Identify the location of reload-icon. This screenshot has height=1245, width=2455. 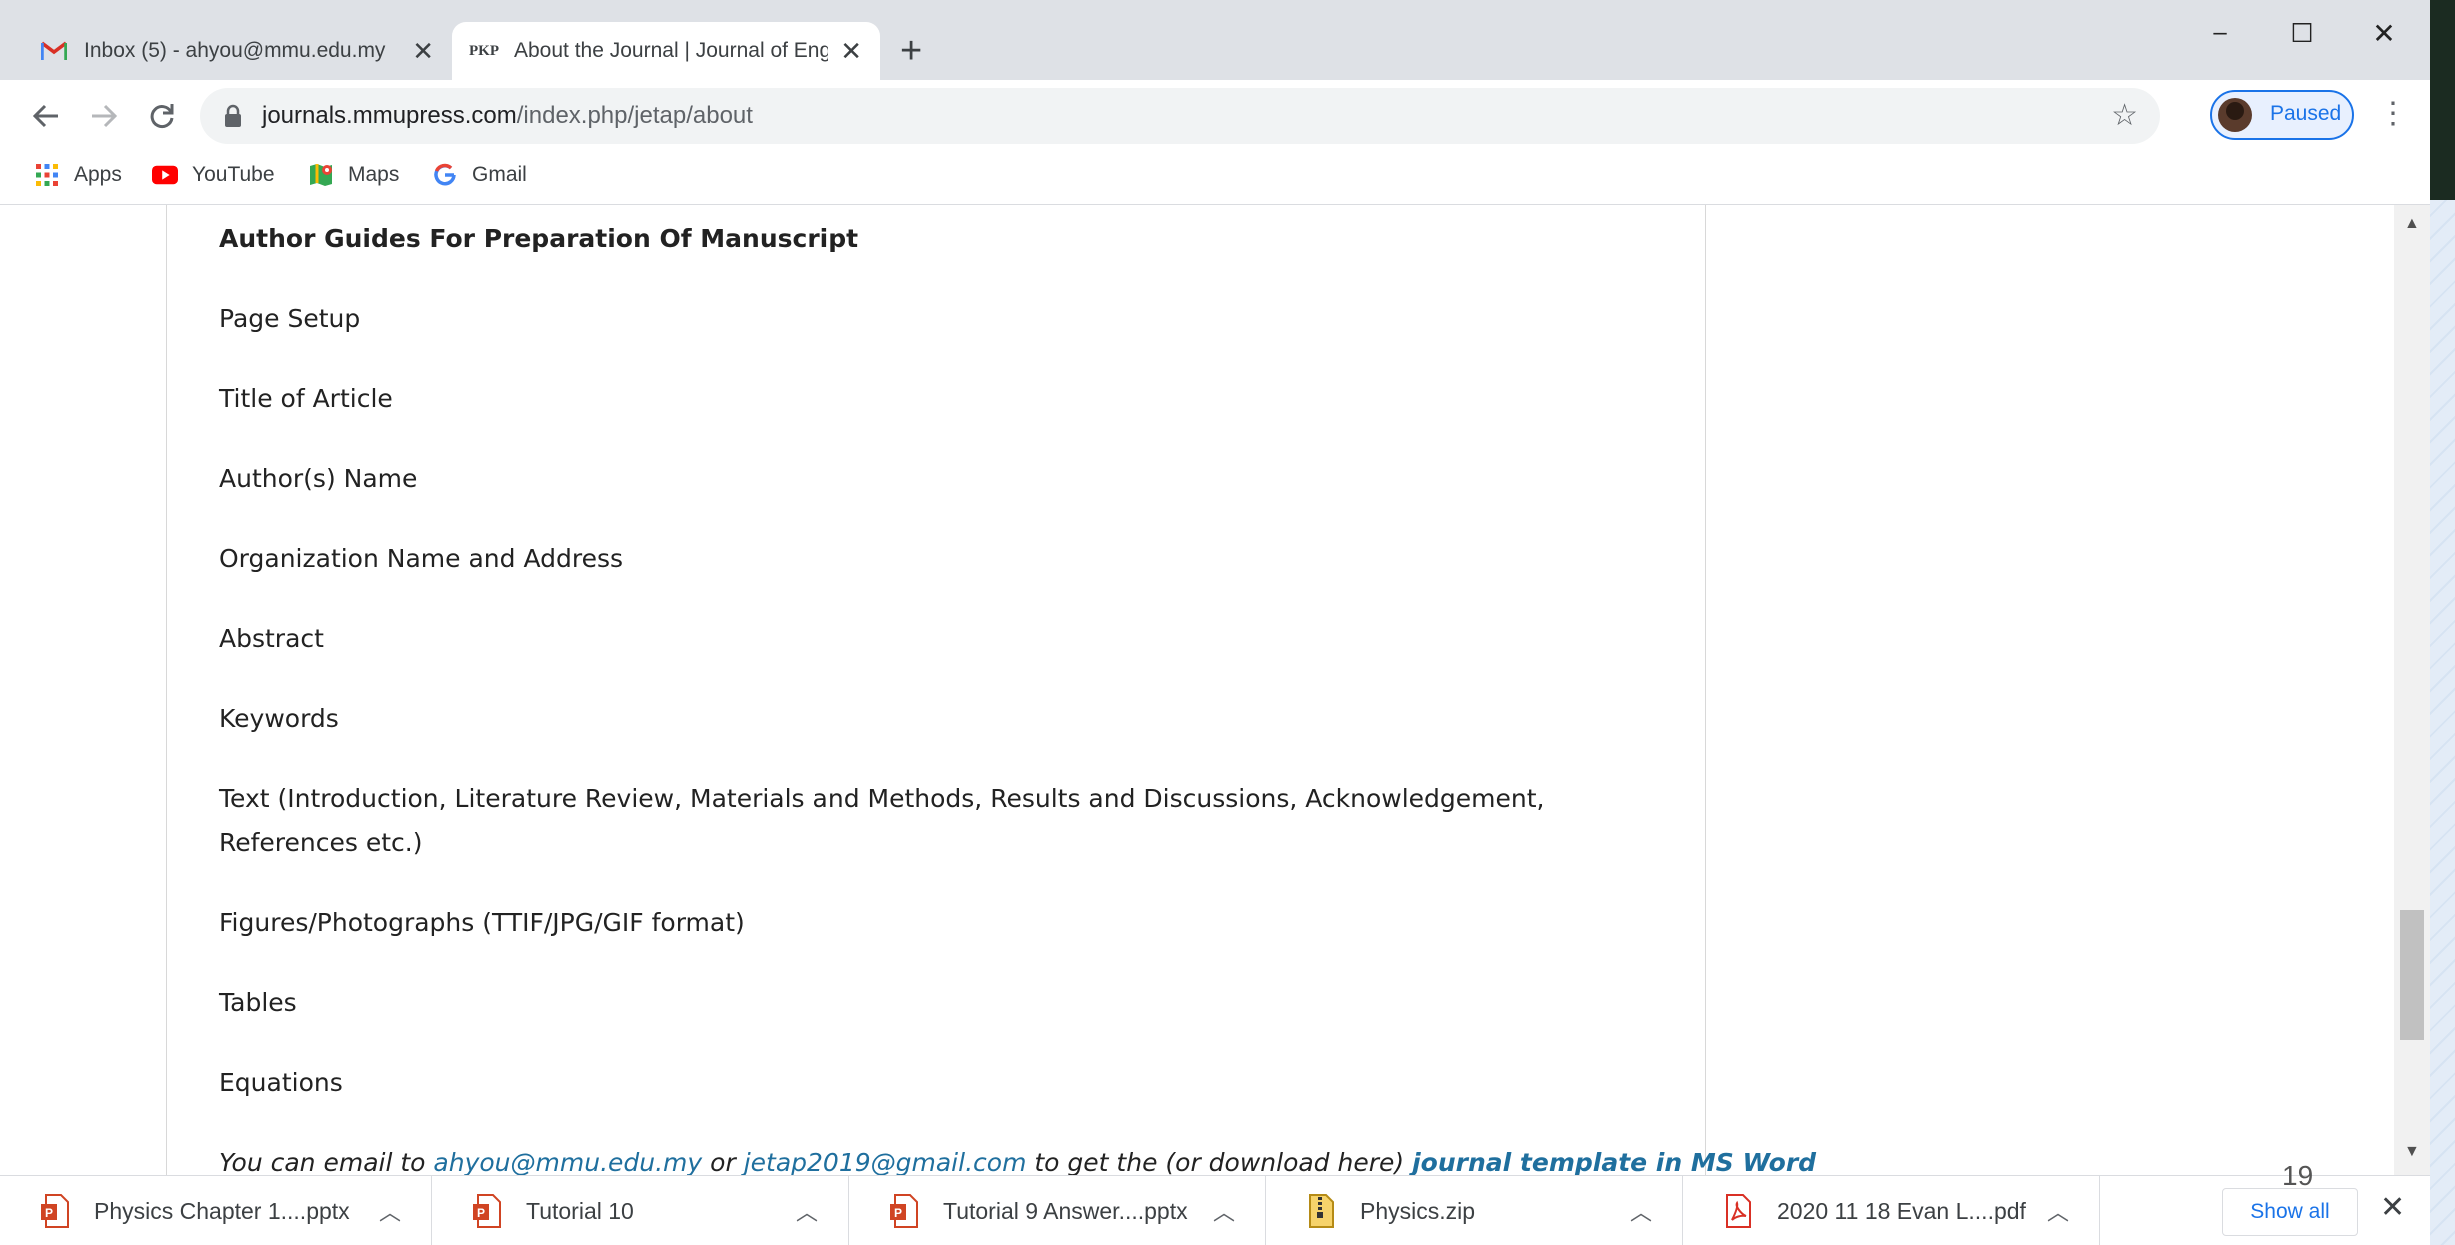
(162, 116).